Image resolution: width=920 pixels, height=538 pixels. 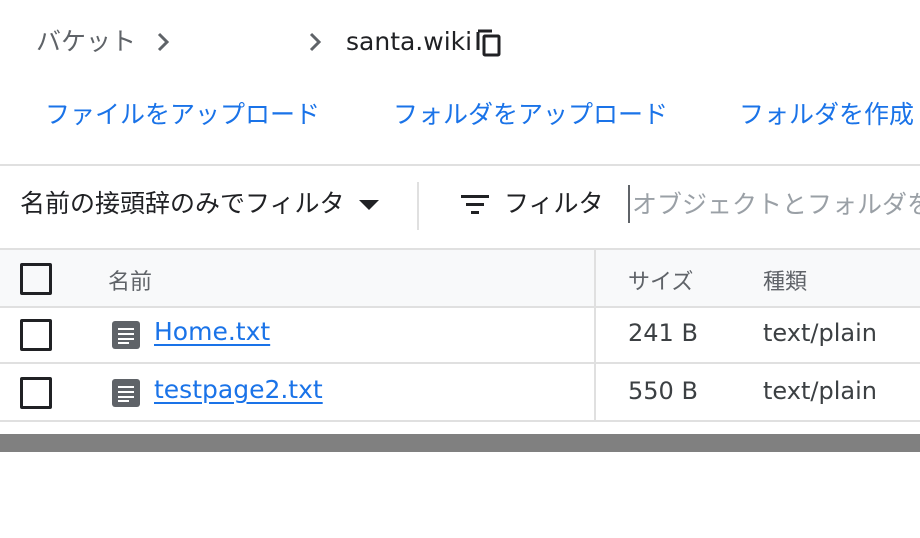 I want to click on filter-bar: 名前の接頭辞のみでフィルタ フィルタ, so click(x=460, y=206).